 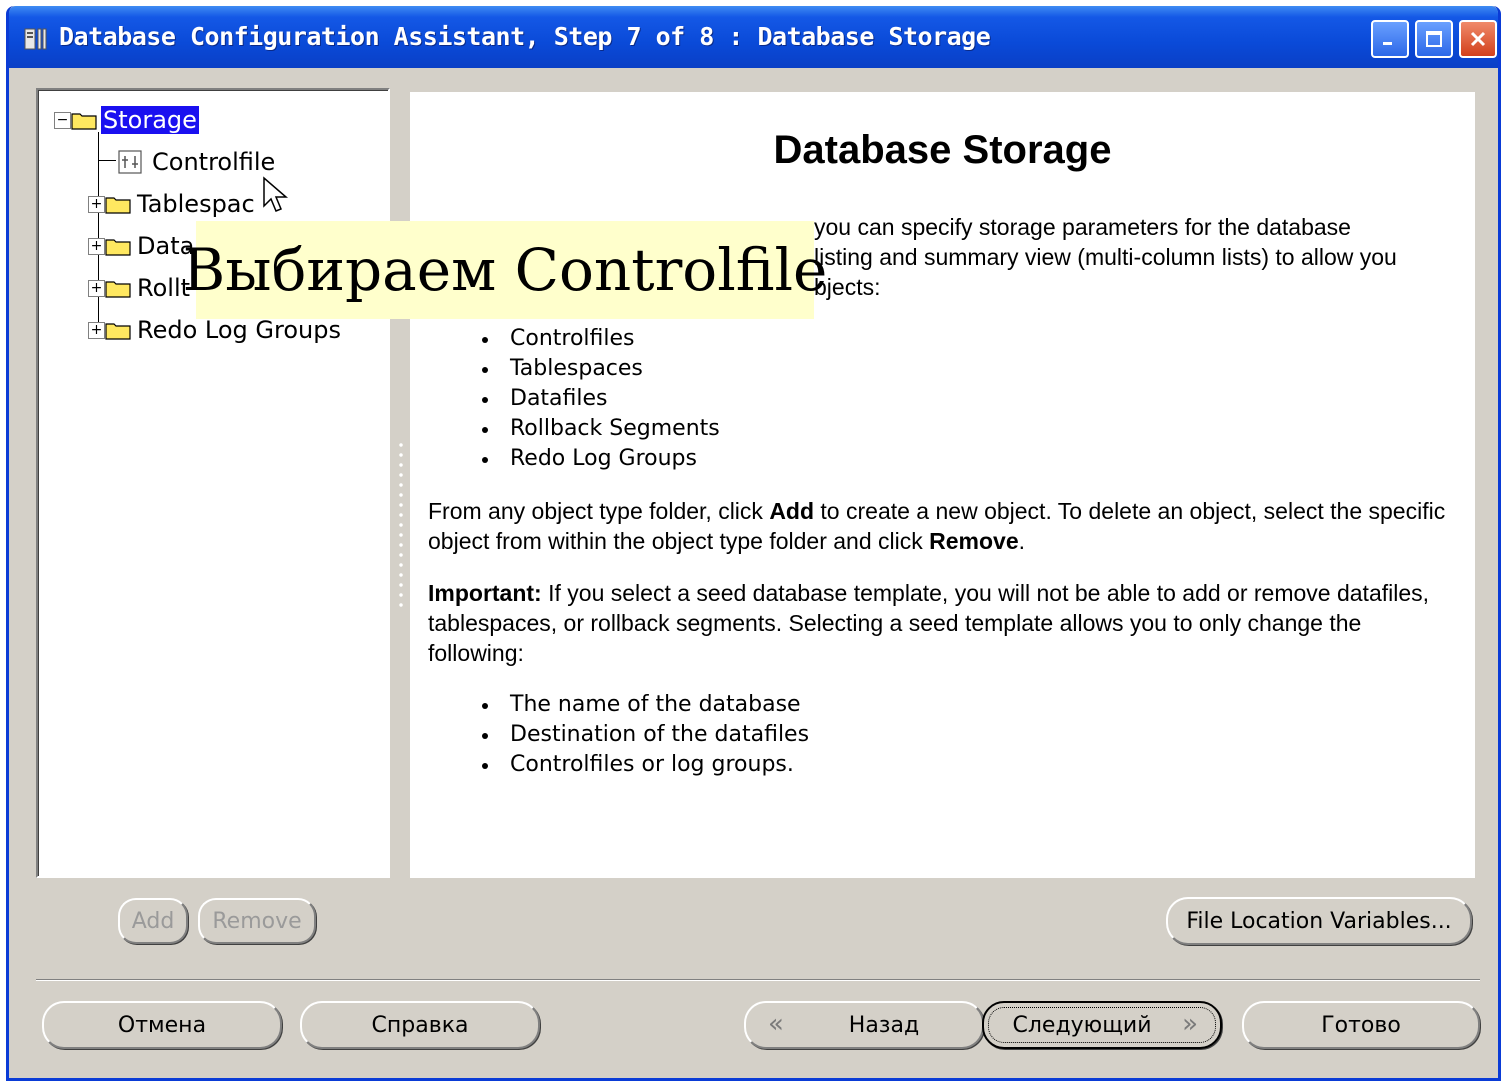 I want to click on maximize-icon, so click(x=1434, y=39).